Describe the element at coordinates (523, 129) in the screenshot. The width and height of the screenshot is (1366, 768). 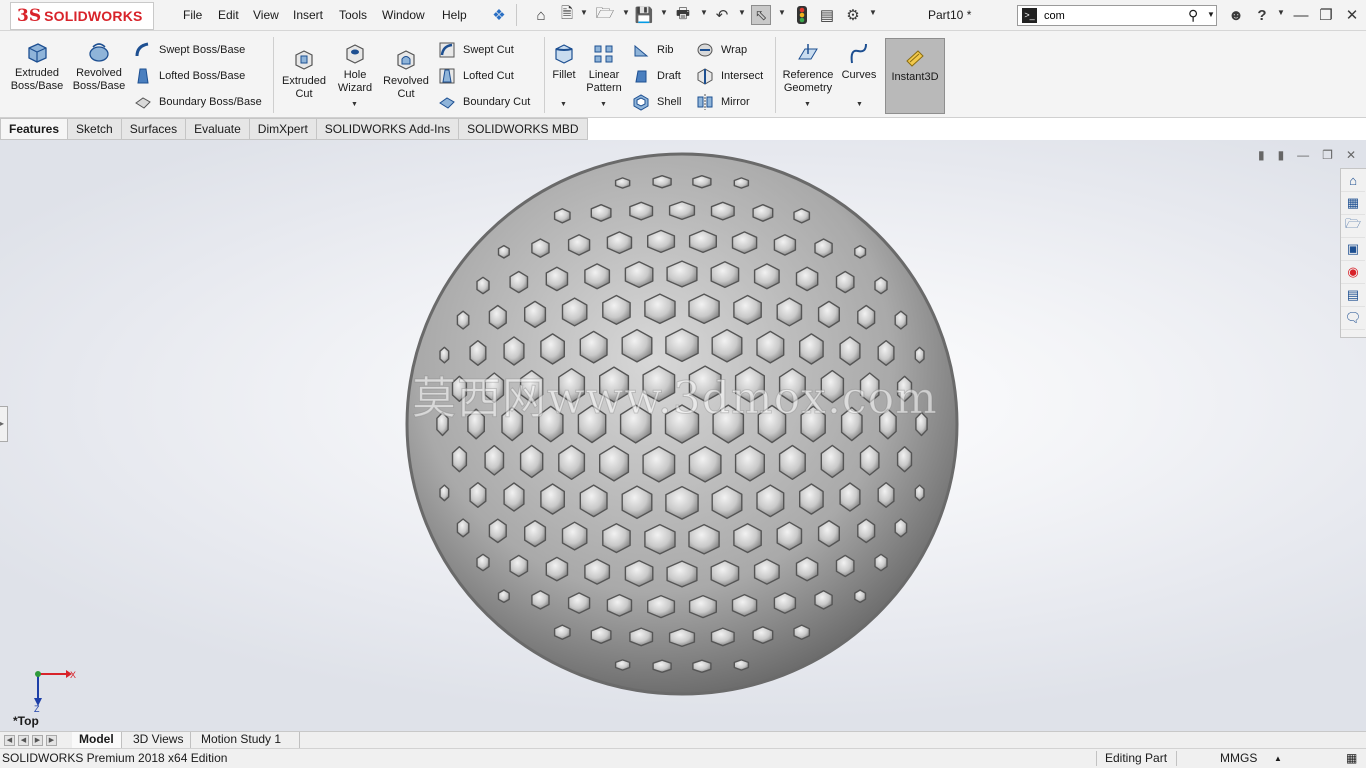
I see `tab-mbd: SOLIDWORKS MBD` at that location.